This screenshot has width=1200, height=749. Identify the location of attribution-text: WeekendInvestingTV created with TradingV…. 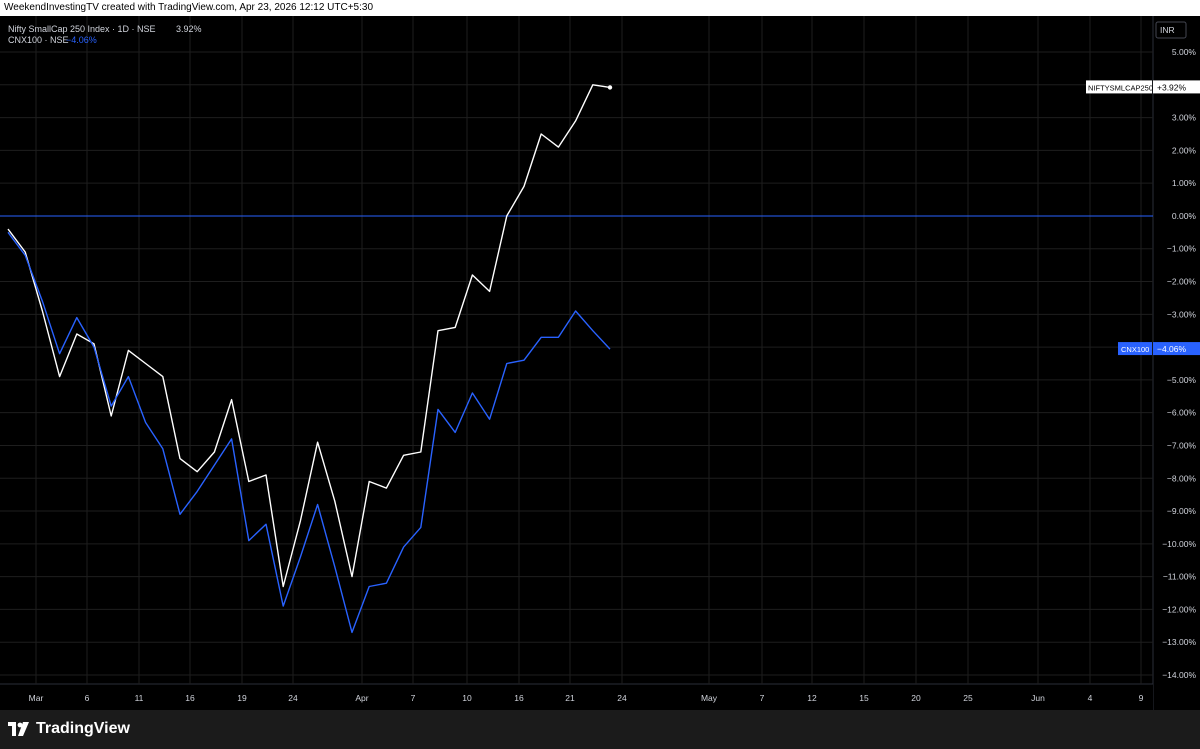
(189, 7).